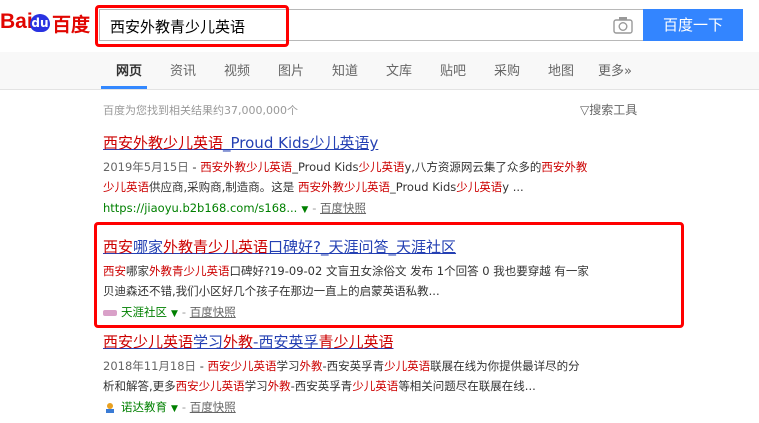 This screenshot has height=423, width=759. Describe the element at coordinates (40, 23) in the screenshot. I see `logo-paw-du: du` at that location.